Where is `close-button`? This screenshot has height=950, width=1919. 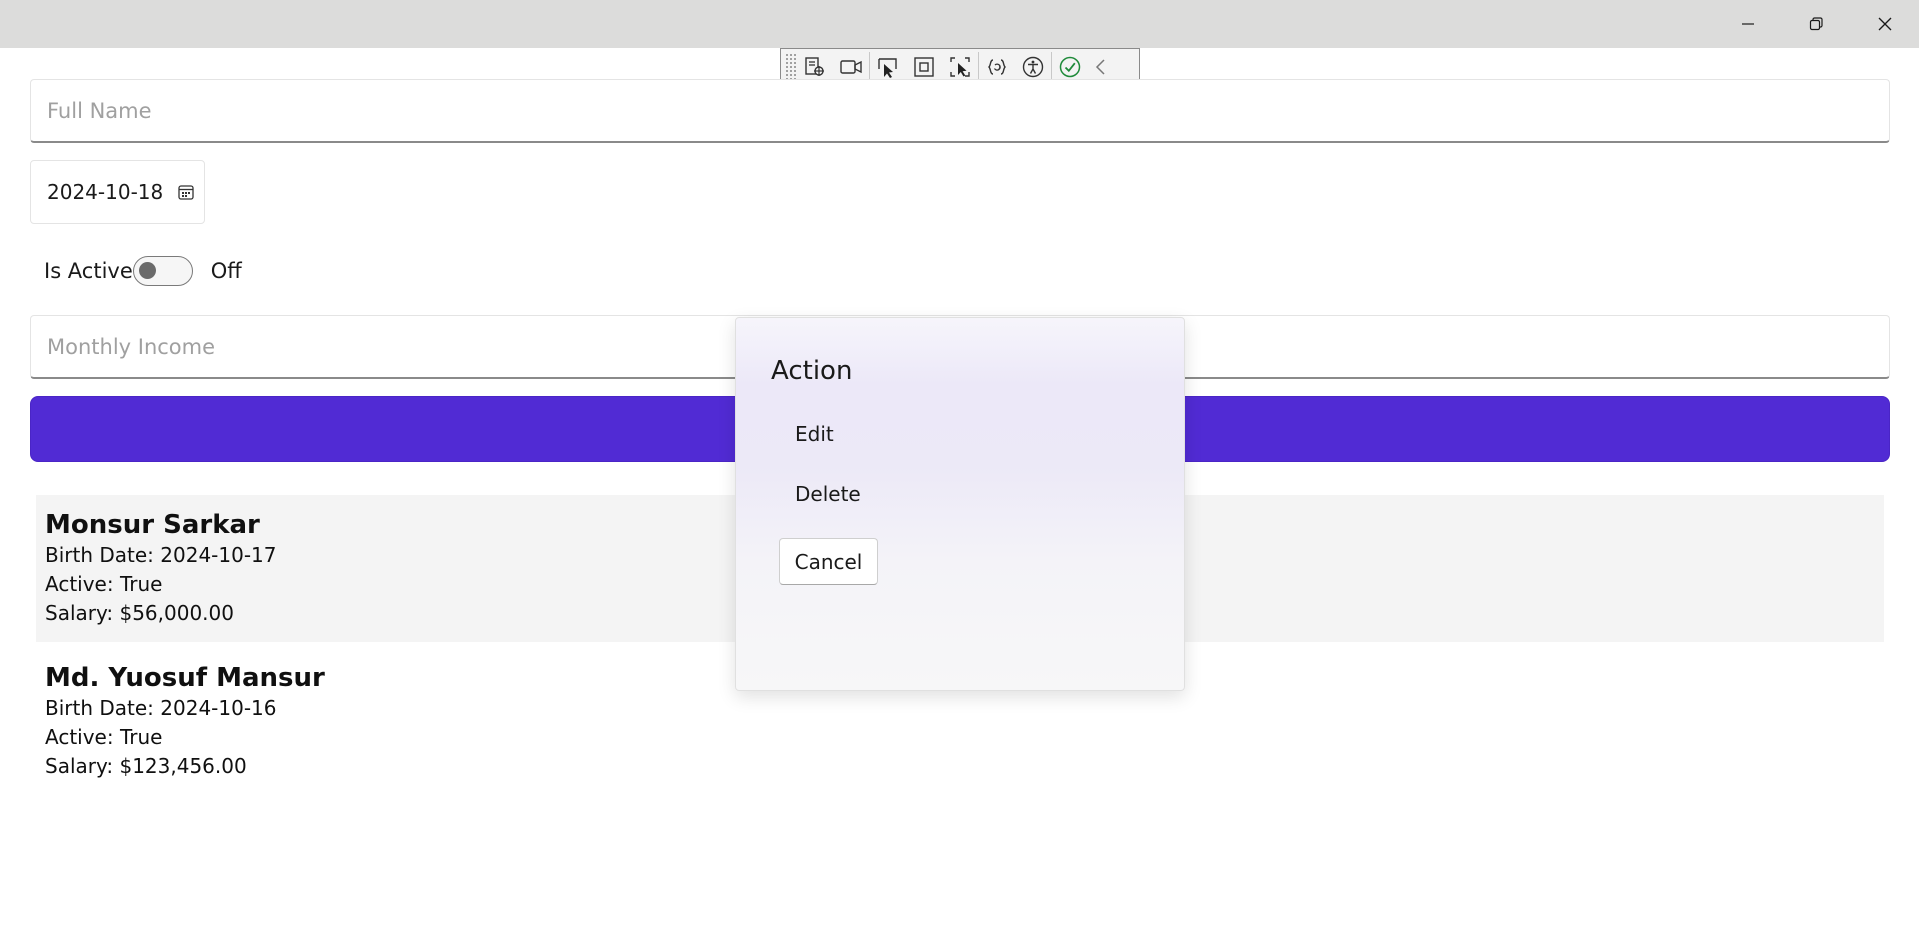 close-button is located at coordinates (1885, 24).